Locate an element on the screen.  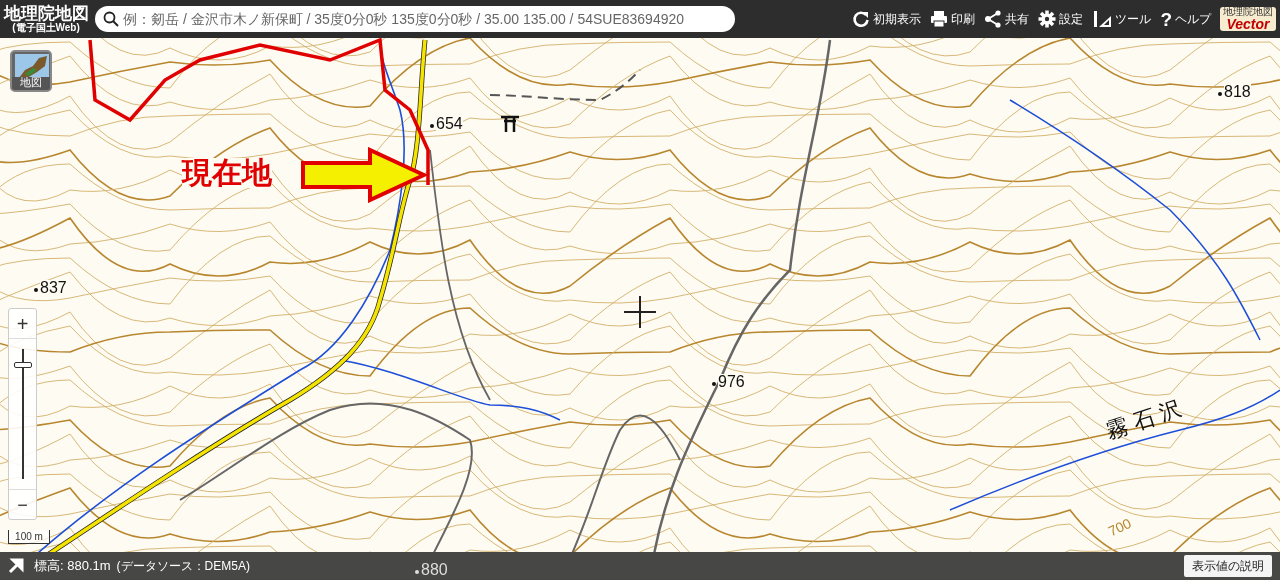
search-icon is located at coordinates (111, 19).